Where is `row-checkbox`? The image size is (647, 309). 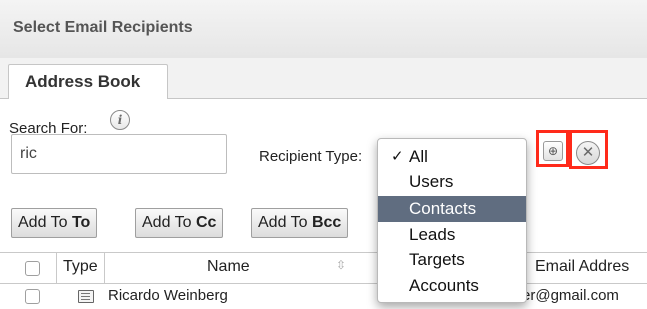 row-checkbox is located at coordinates (32, 296).